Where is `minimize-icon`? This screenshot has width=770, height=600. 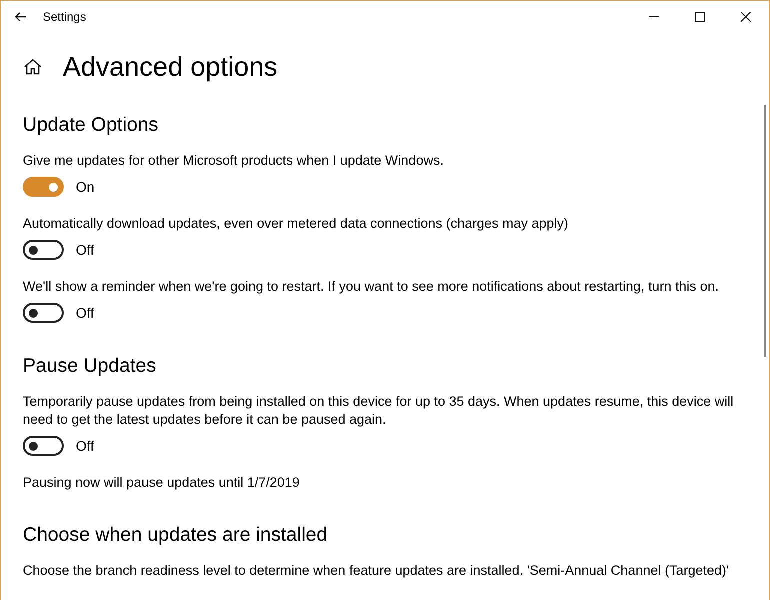
minimize-icon is located at coordinates (654, 16).